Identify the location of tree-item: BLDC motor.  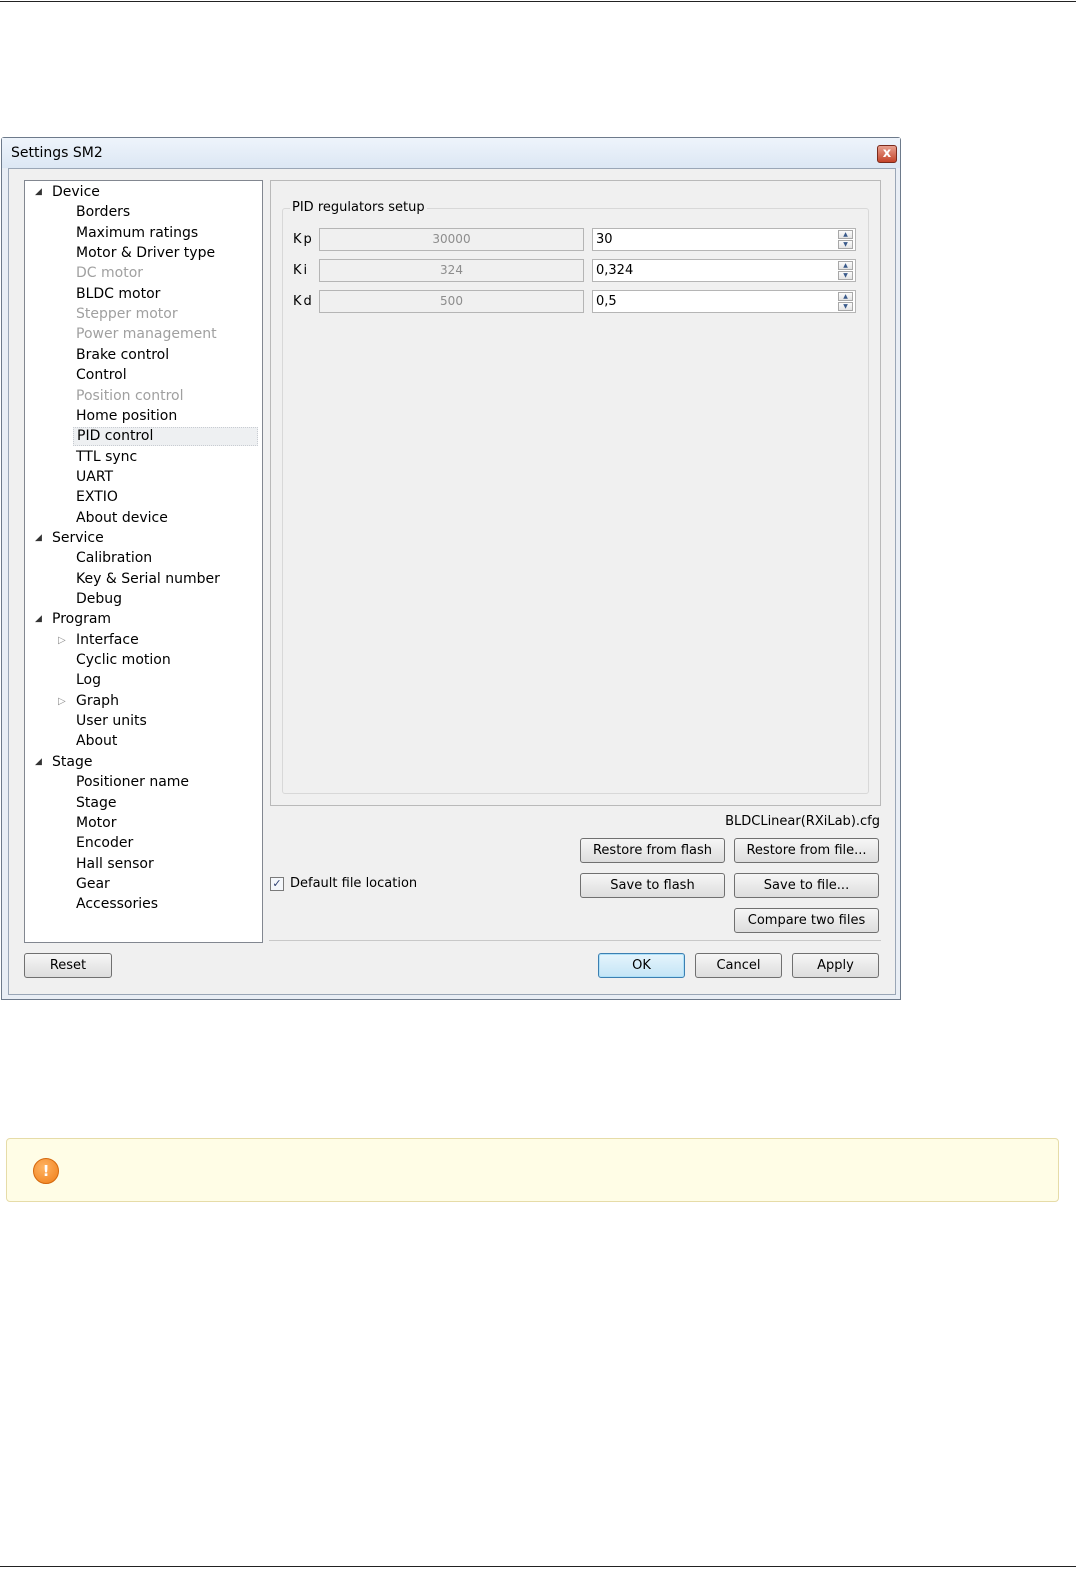
(118, 294).